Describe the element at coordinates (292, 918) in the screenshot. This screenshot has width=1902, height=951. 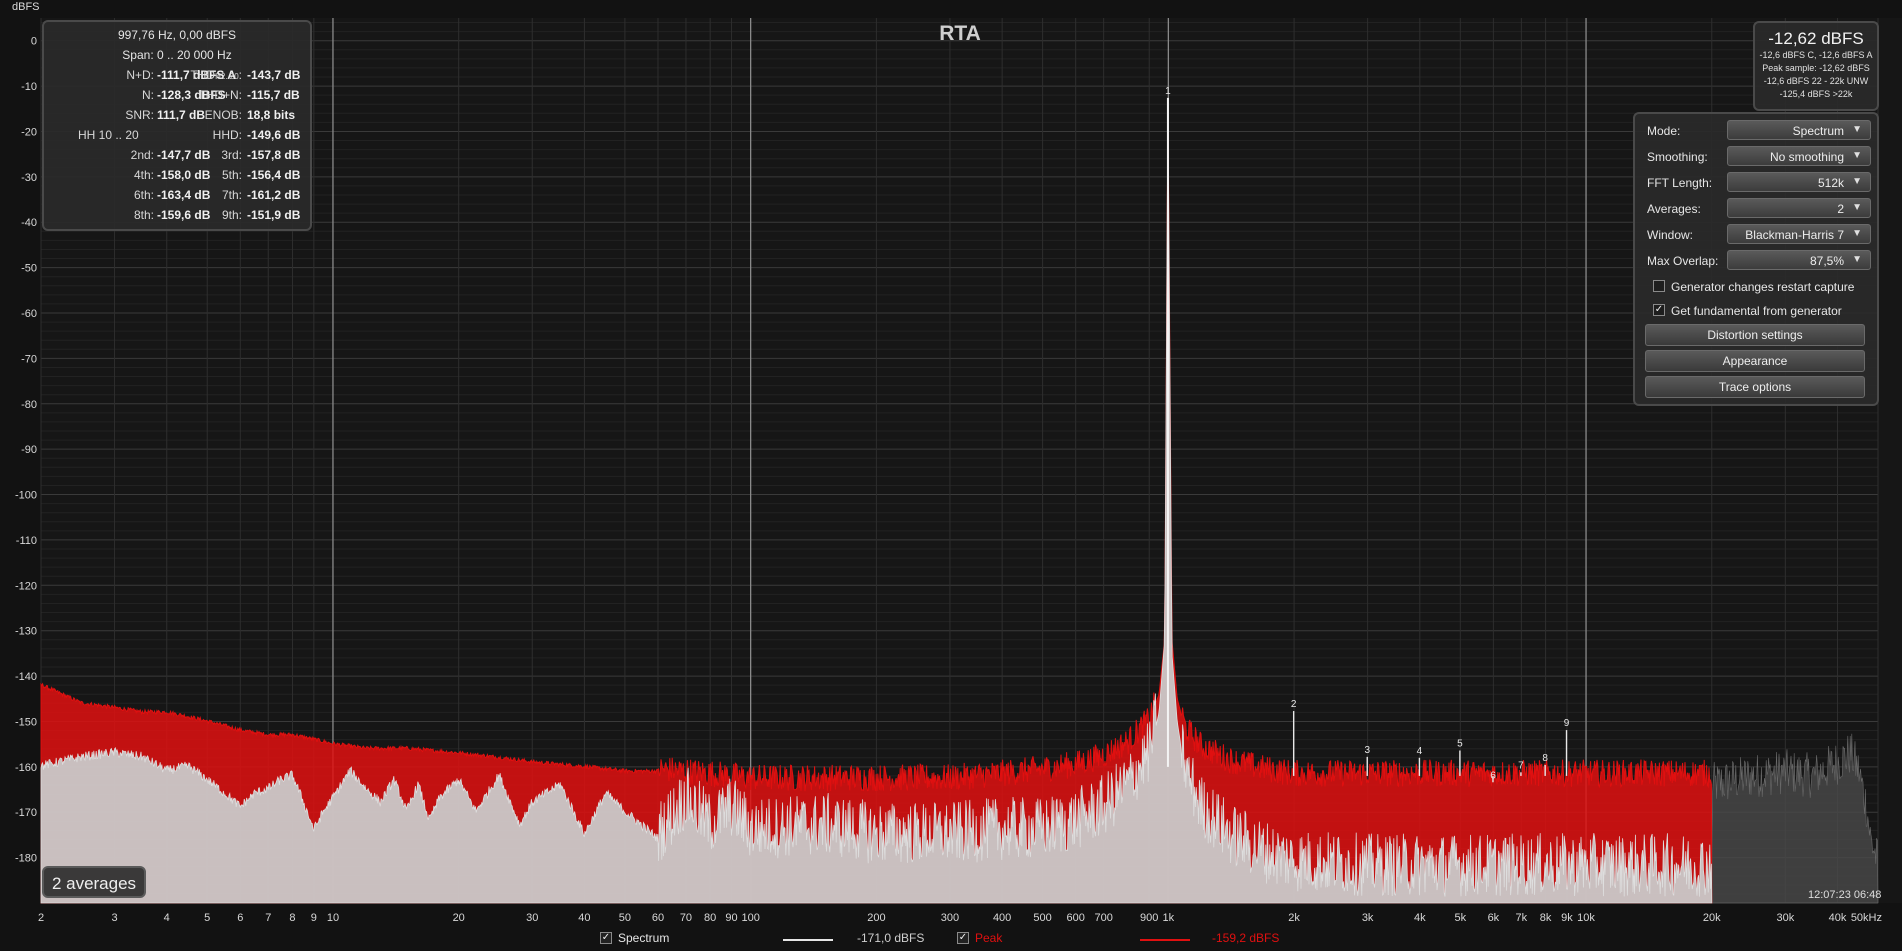
I see `x-tick-label: 8` at that location.